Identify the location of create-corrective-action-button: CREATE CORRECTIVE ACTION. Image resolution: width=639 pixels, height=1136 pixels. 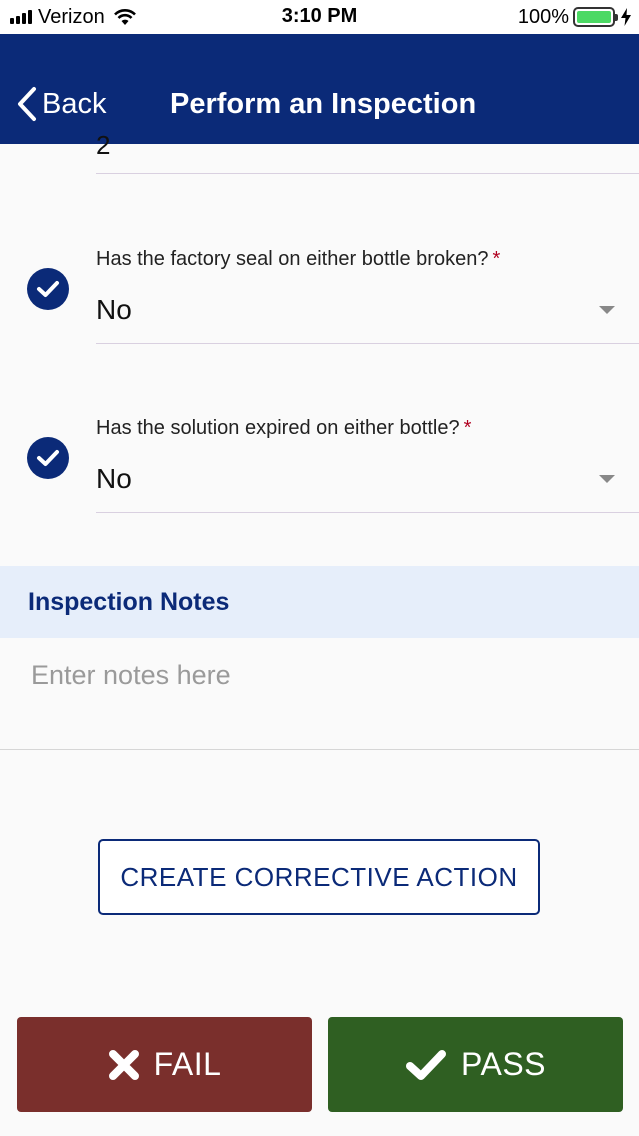
(319, 877).